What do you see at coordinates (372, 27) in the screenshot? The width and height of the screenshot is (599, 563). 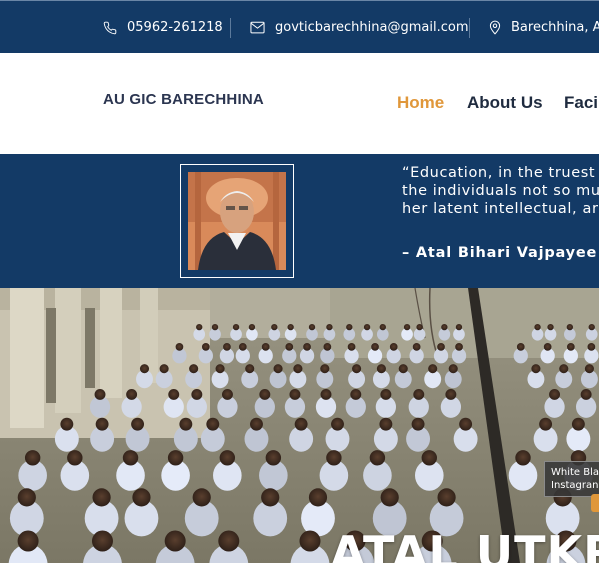 I see `email-address: govticbarechhina@gmail.com` at bounding box center [372, 27].